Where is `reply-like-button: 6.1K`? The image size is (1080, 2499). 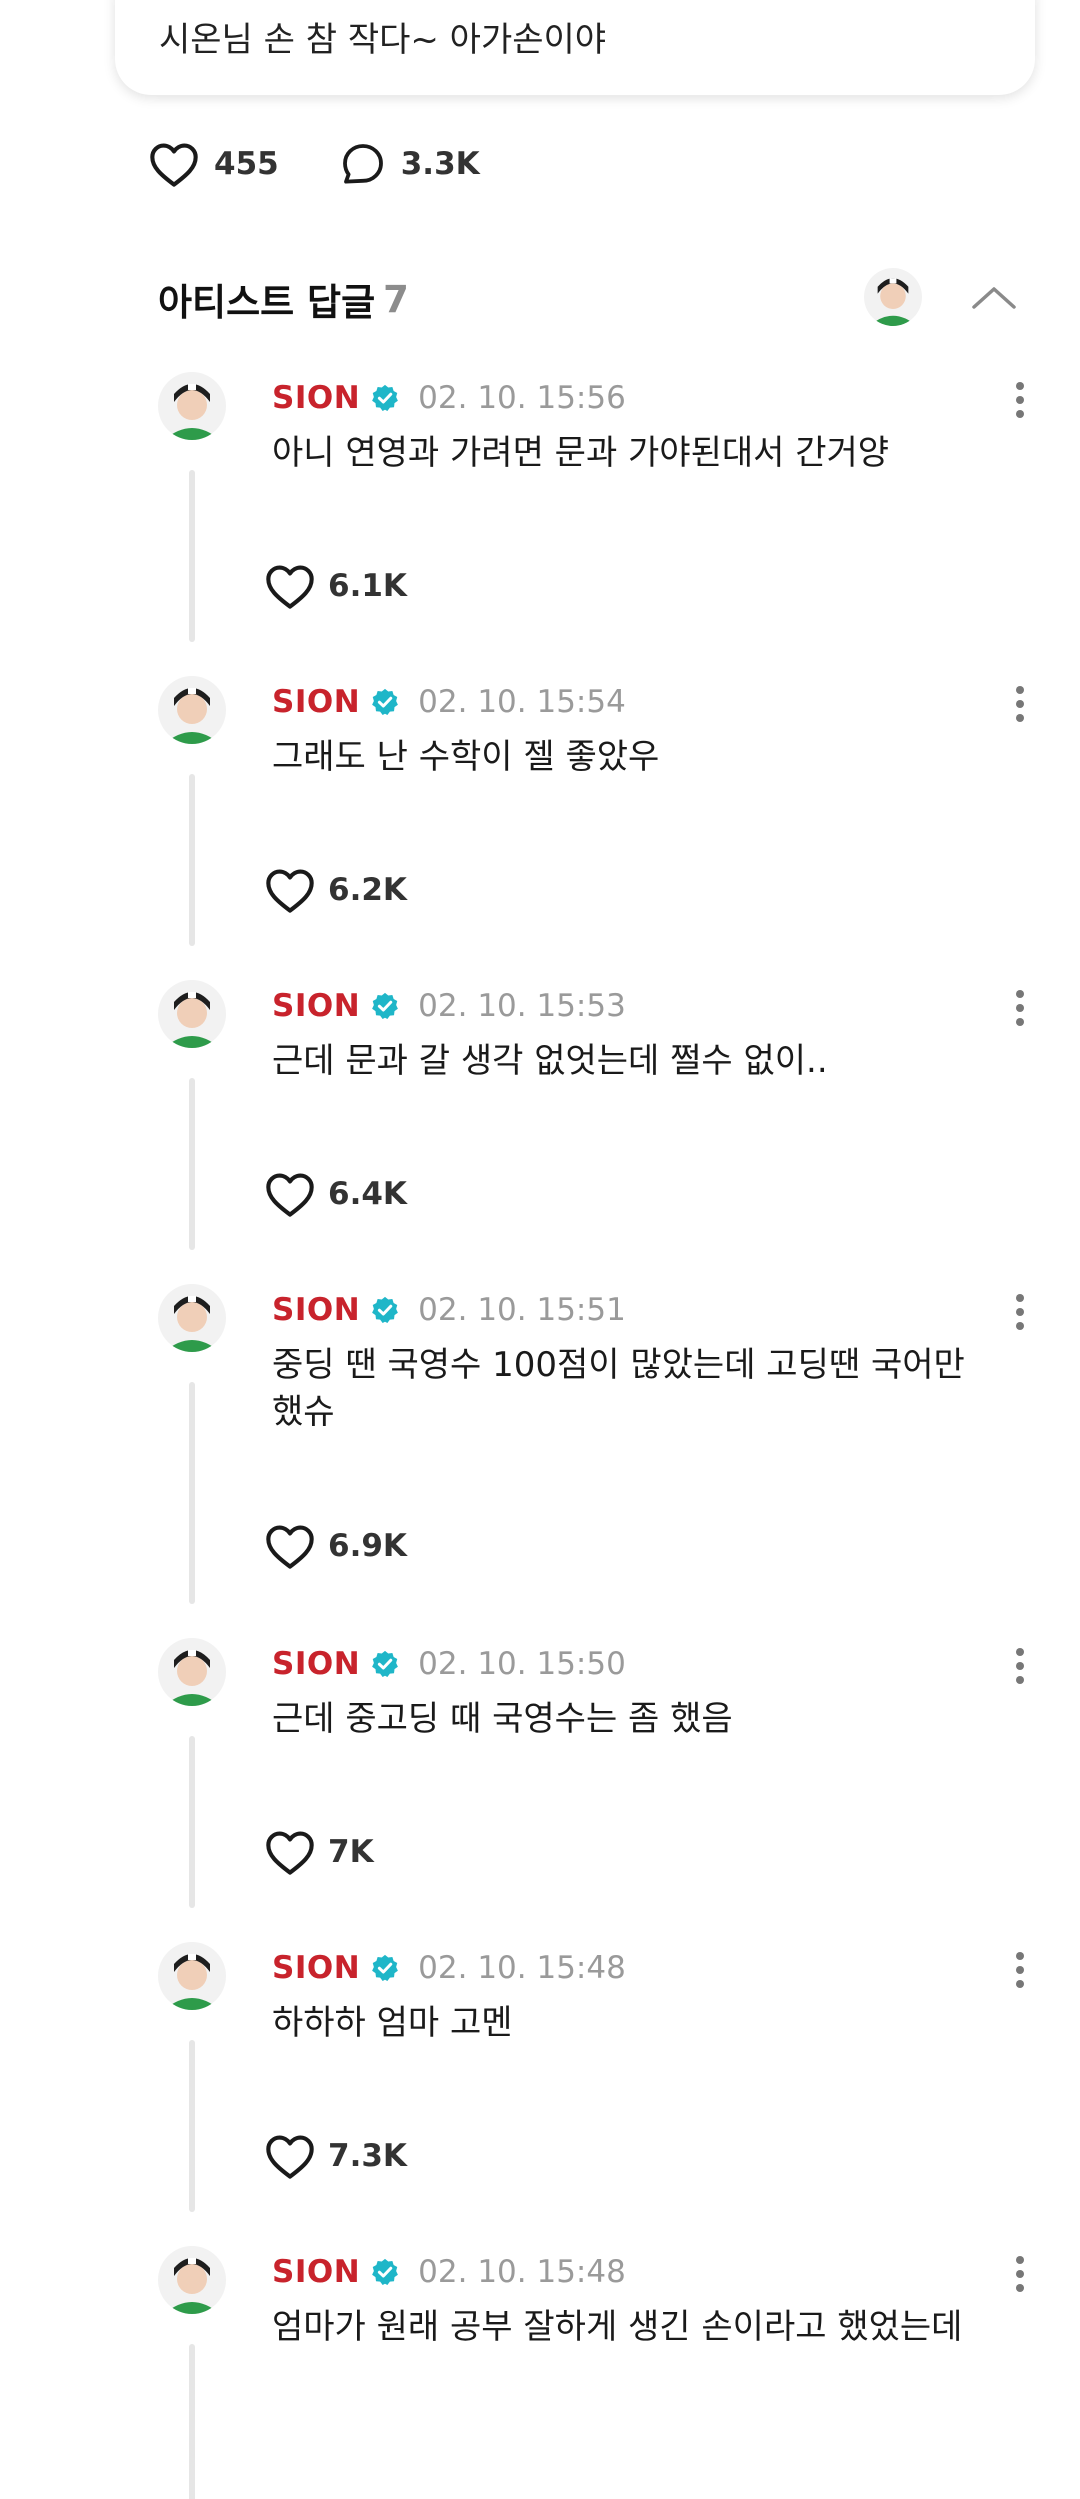
reply-like-button: 6.1K is located at coordinates (335, 586).